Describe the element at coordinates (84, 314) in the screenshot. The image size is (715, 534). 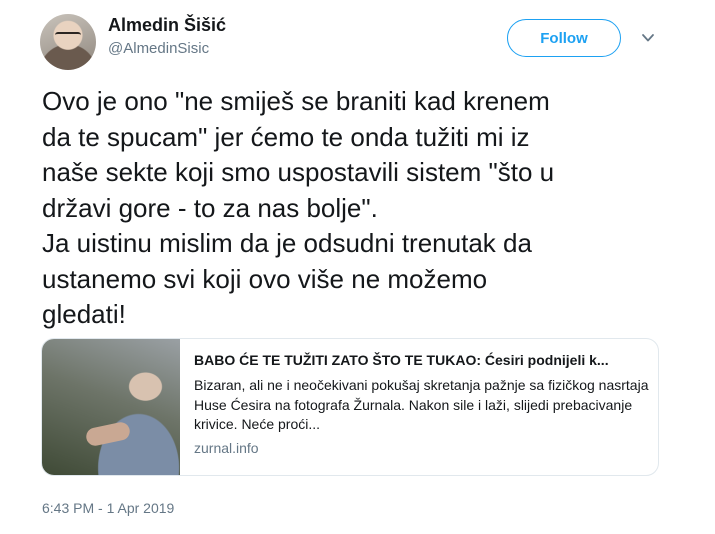
I see `tweet-line: gledati!` at that location.